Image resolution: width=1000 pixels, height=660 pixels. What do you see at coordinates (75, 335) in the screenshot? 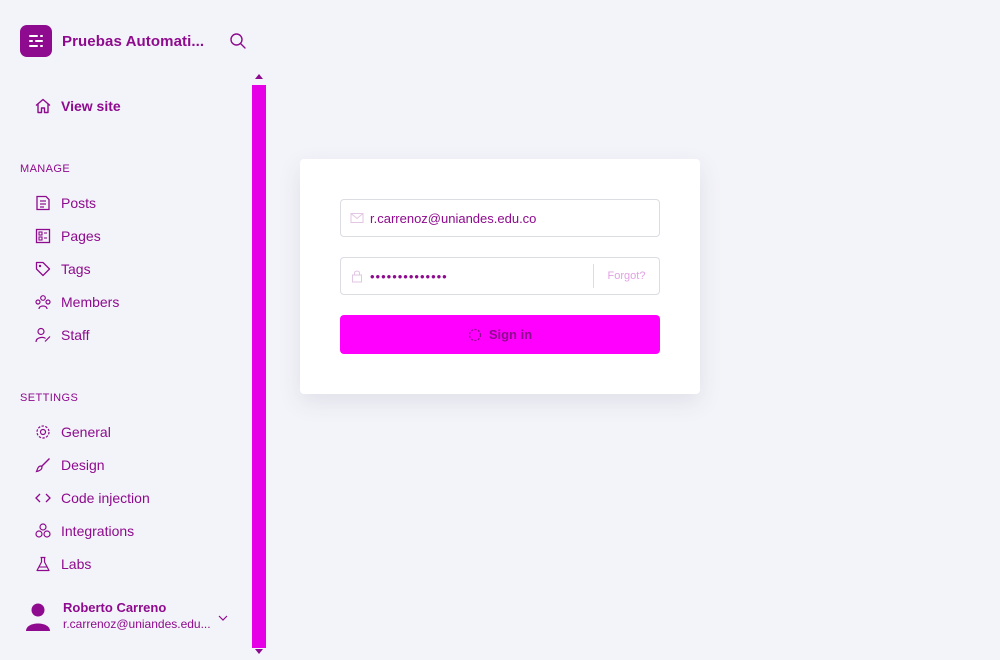
I see `sidebar-item-label: Staff` at bounding box center [75, 335].